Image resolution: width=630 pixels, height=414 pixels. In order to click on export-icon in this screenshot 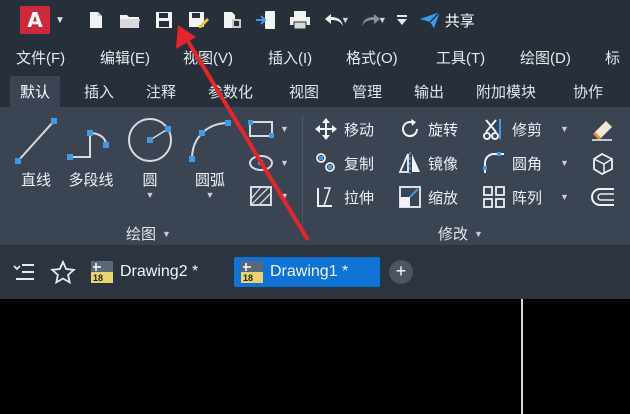, I will do `click(266, 20)`.